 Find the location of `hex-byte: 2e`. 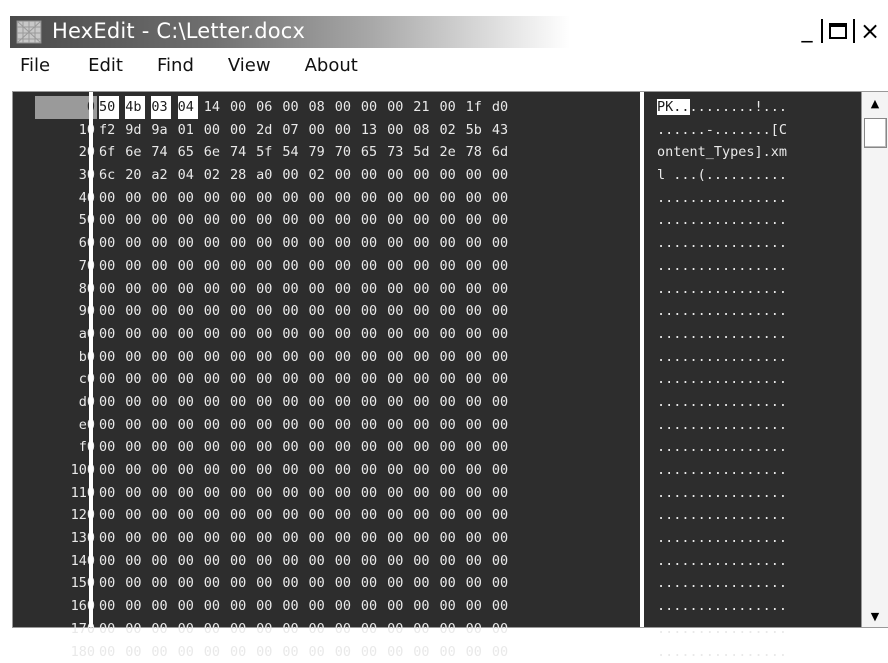

hex-byte: 2e is located at coordinates (449, 152).